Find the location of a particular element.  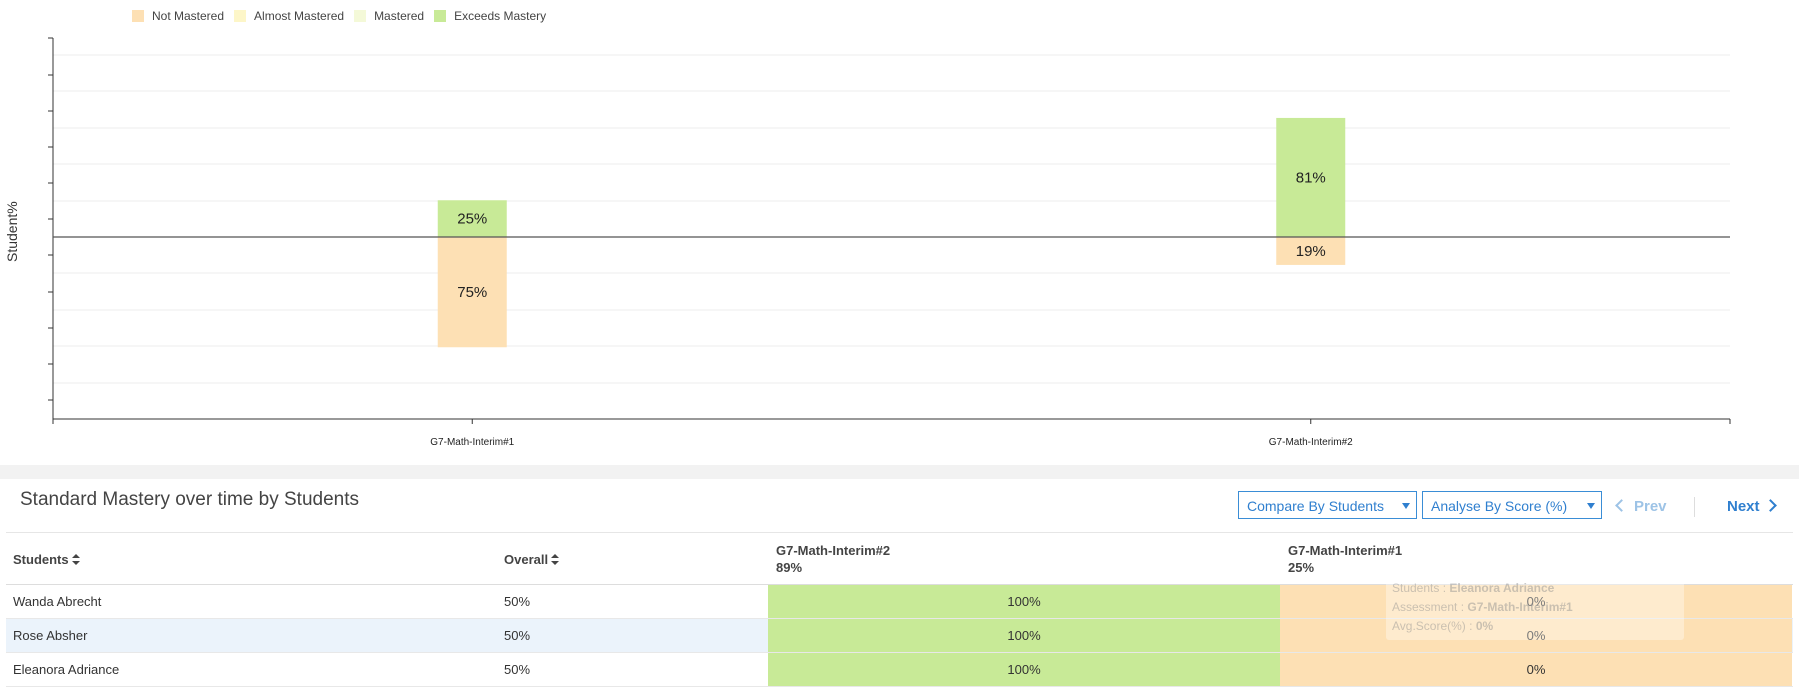

pager-divider is located at coordinates (1694, 507).